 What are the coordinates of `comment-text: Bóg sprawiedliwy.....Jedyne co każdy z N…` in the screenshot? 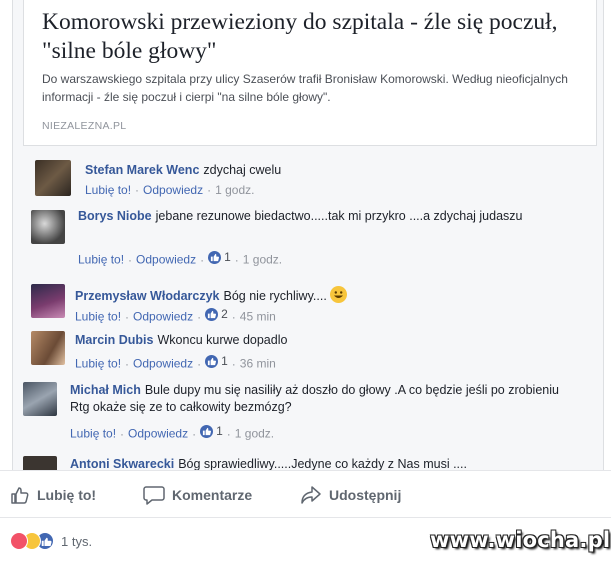 It's located at (322, 463).